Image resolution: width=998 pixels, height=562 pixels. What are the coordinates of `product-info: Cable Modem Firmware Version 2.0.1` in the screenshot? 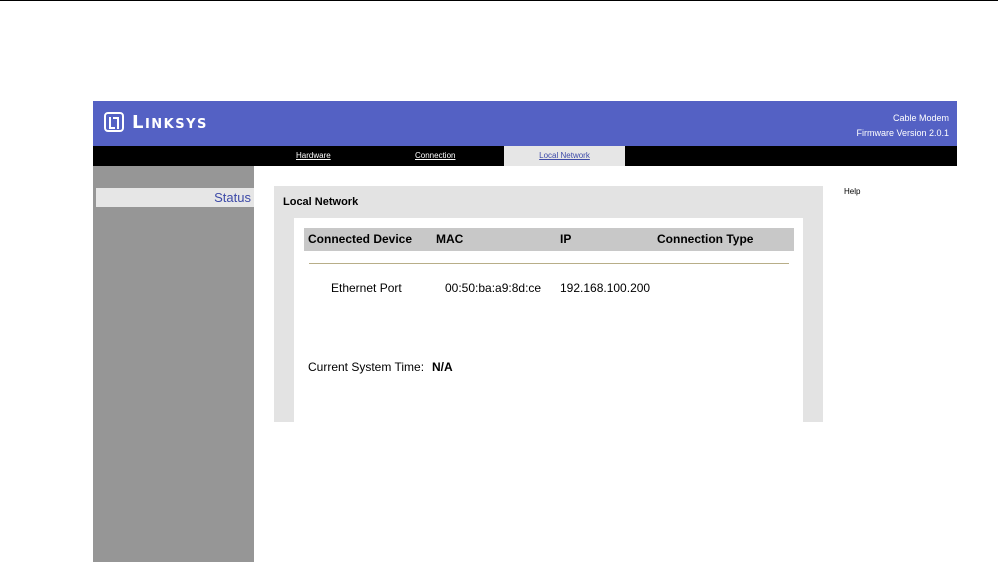 It's located at (902, 126).